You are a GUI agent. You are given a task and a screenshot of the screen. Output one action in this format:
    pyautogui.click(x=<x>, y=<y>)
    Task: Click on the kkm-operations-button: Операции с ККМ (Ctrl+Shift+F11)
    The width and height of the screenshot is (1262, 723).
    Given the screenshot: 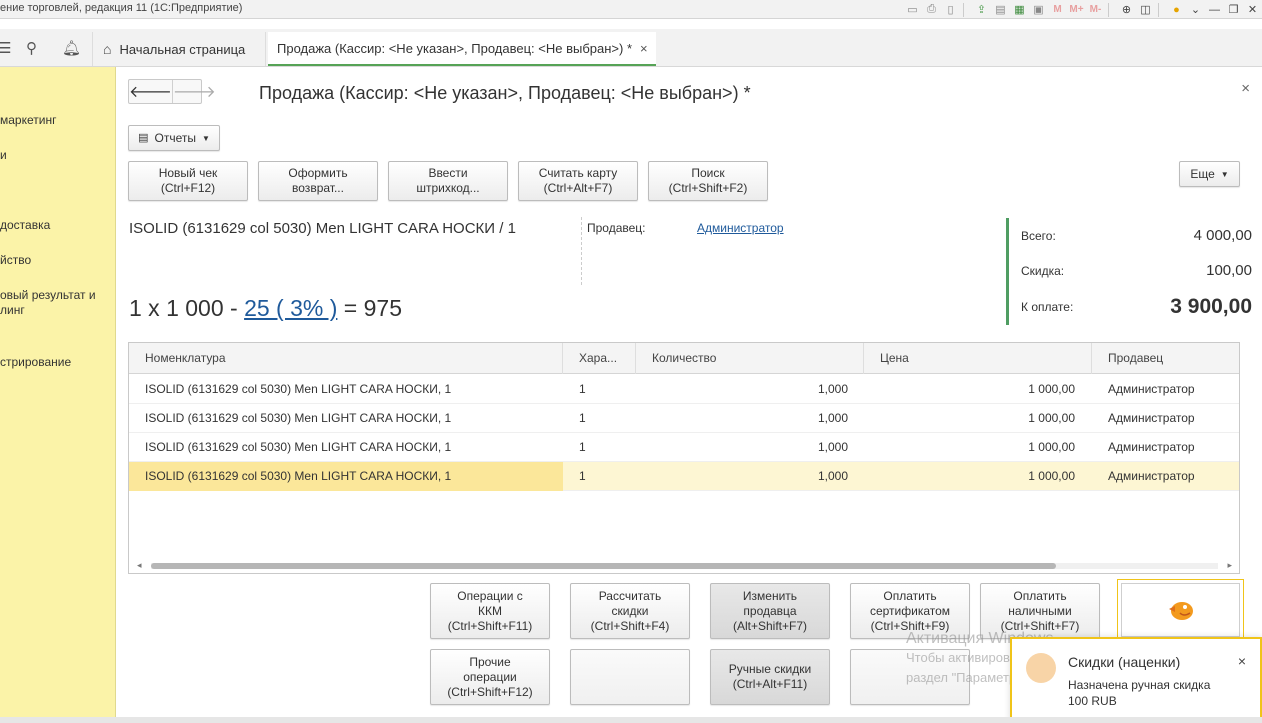 What is the action you would take?
    pyautogui.click(x=490, y=611)
    